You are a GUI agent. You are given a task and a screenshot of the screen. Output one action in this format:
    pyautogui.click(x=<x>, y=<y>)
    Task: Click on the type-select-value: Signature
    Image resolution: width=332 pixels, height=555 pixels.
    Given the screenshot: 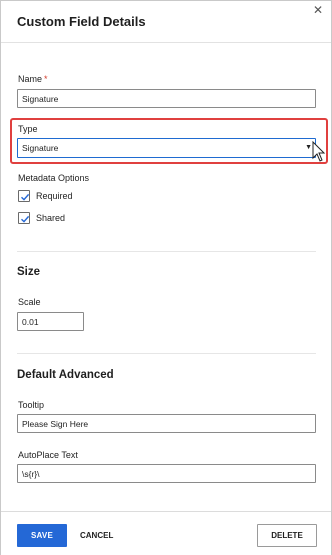 What is the action you would take?
    pyautogui.click(x=40, y=148)
    